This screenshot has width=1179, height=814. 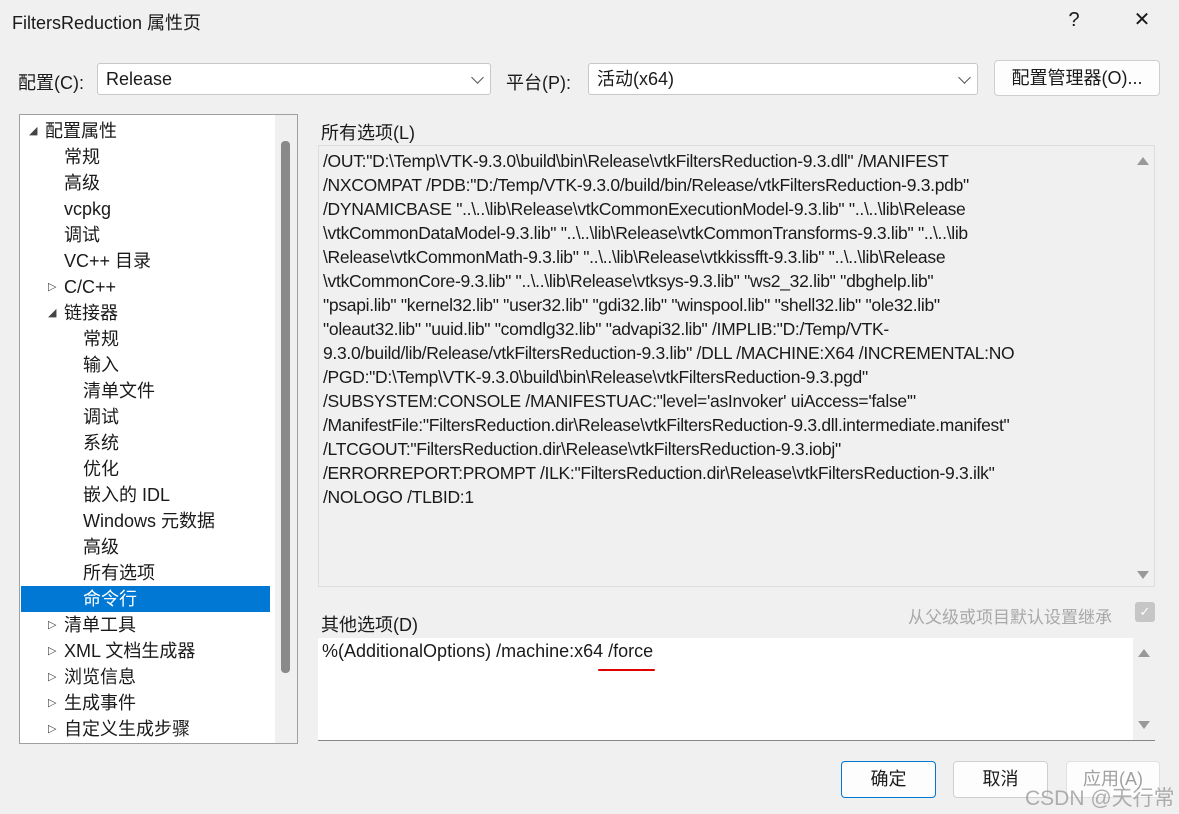 I want to click on platform-label: 平台(P):, so click(x=538, y=83).